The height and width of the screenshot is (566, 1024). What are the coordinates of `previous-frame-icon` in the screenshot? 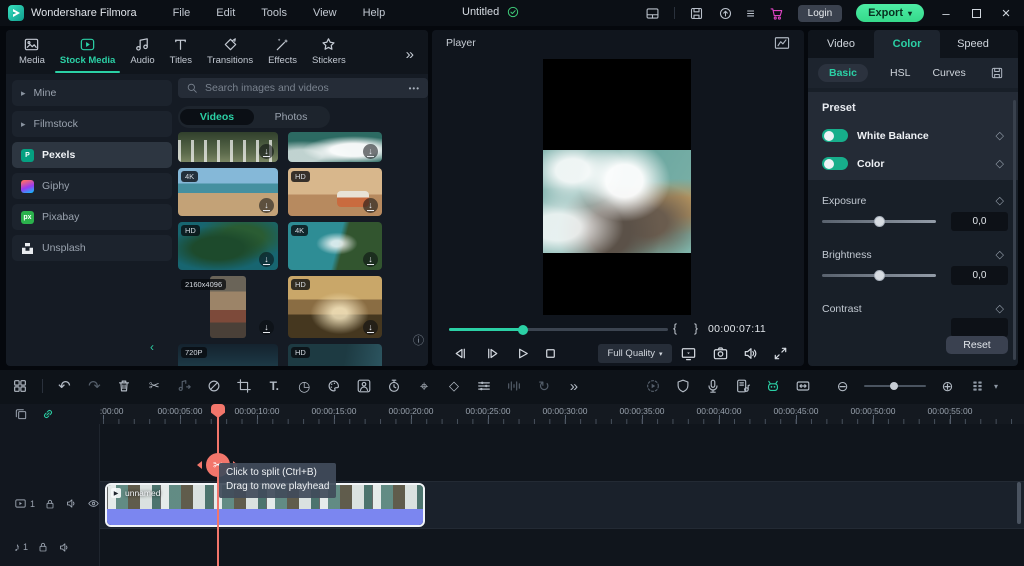 It's located at (460, 353).